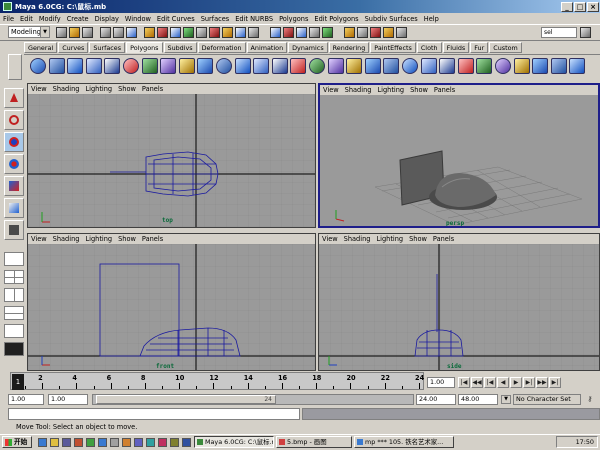 This screenshot has height=450, width=600. I want to click on animation-end-field: 48.00, so click(478, 399).